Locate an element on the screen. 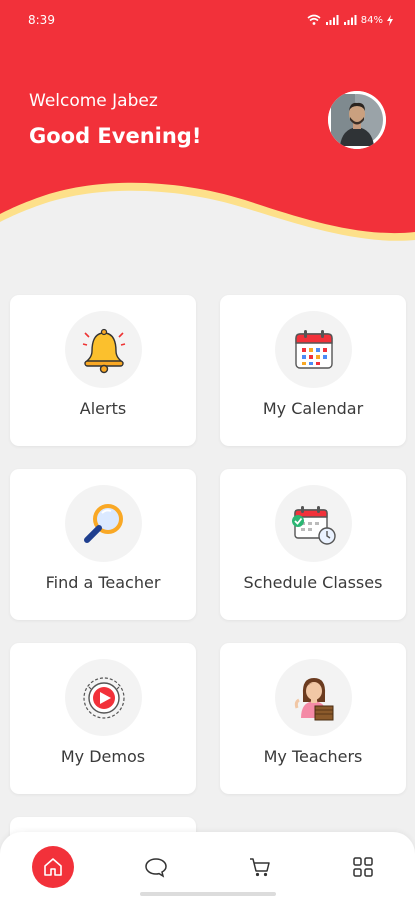  home-icon is located at coordinates (53, 867).